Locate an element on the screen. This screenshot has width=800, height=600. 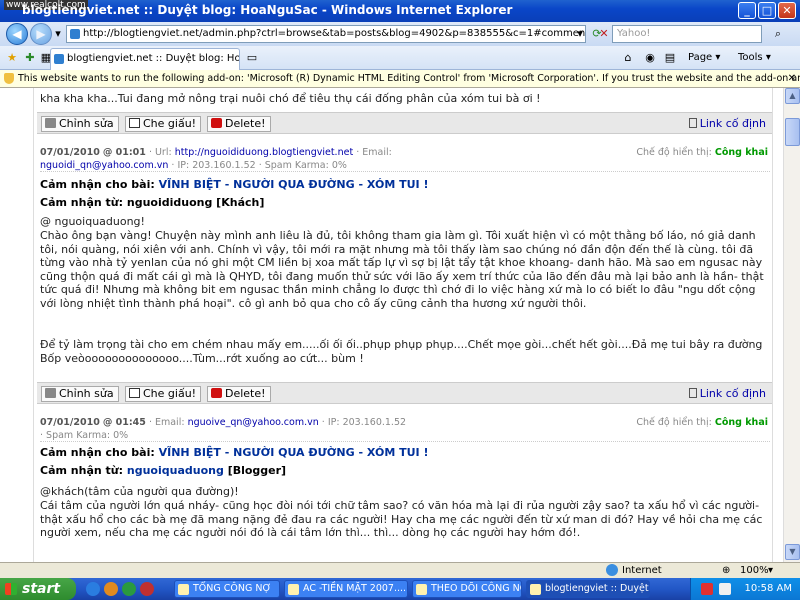
ie-icon is located at coordinates (535, 589).